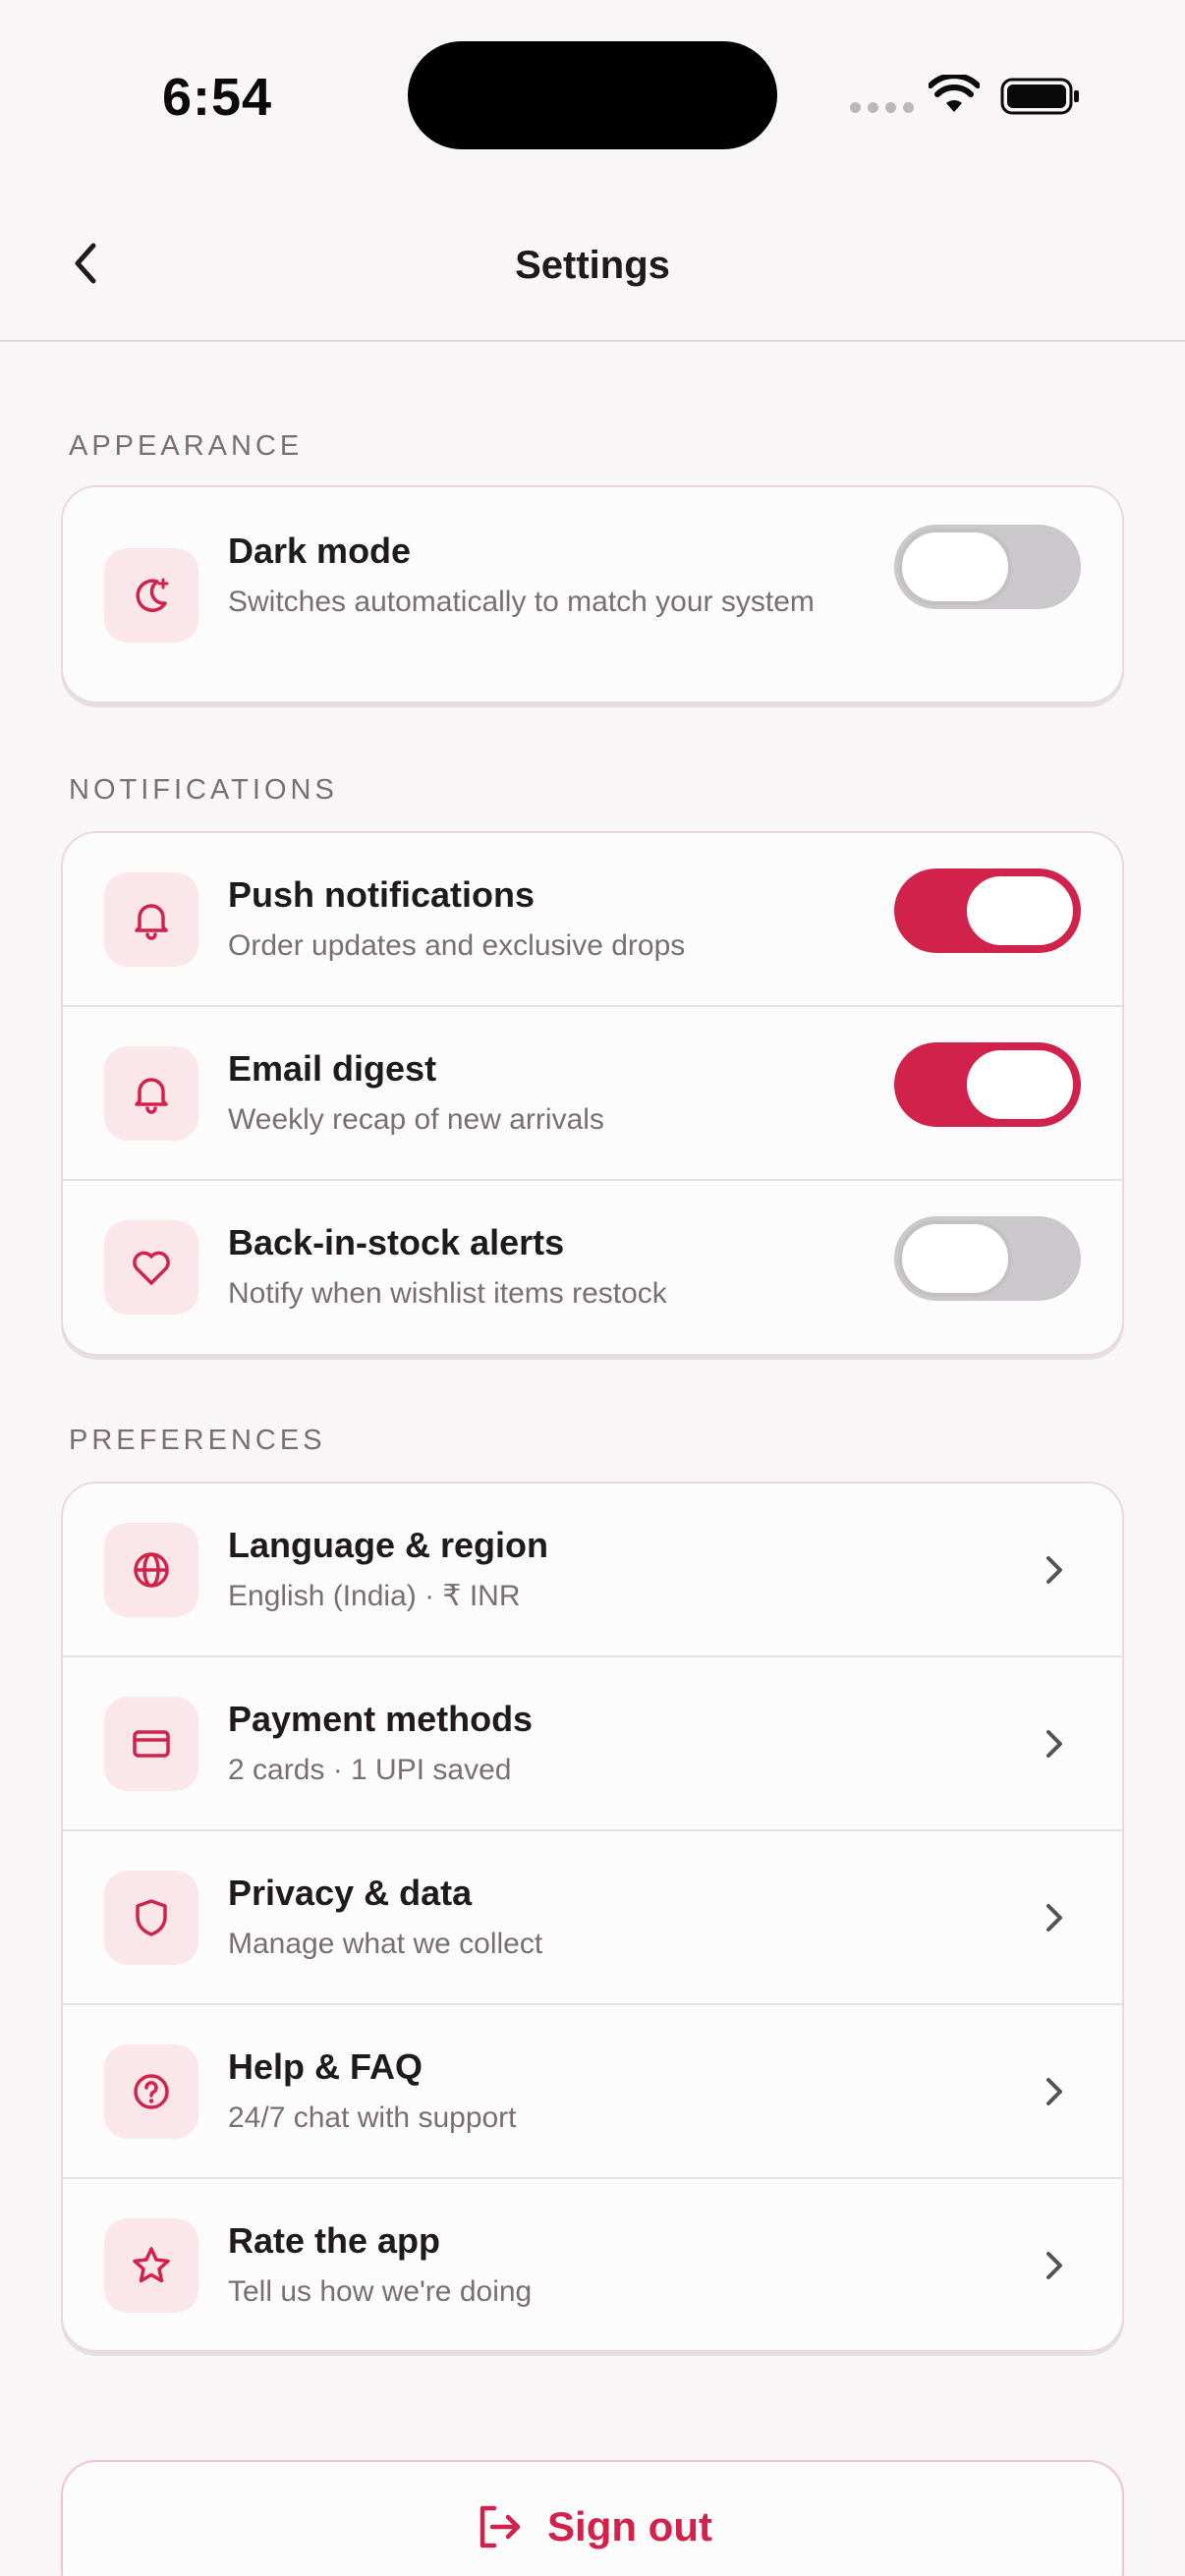 The image size is (1185, 2576). What do you see at coordinates (955, 93) in the screenshot?
I see `wifi-icon` at bounding box center [955, 93].